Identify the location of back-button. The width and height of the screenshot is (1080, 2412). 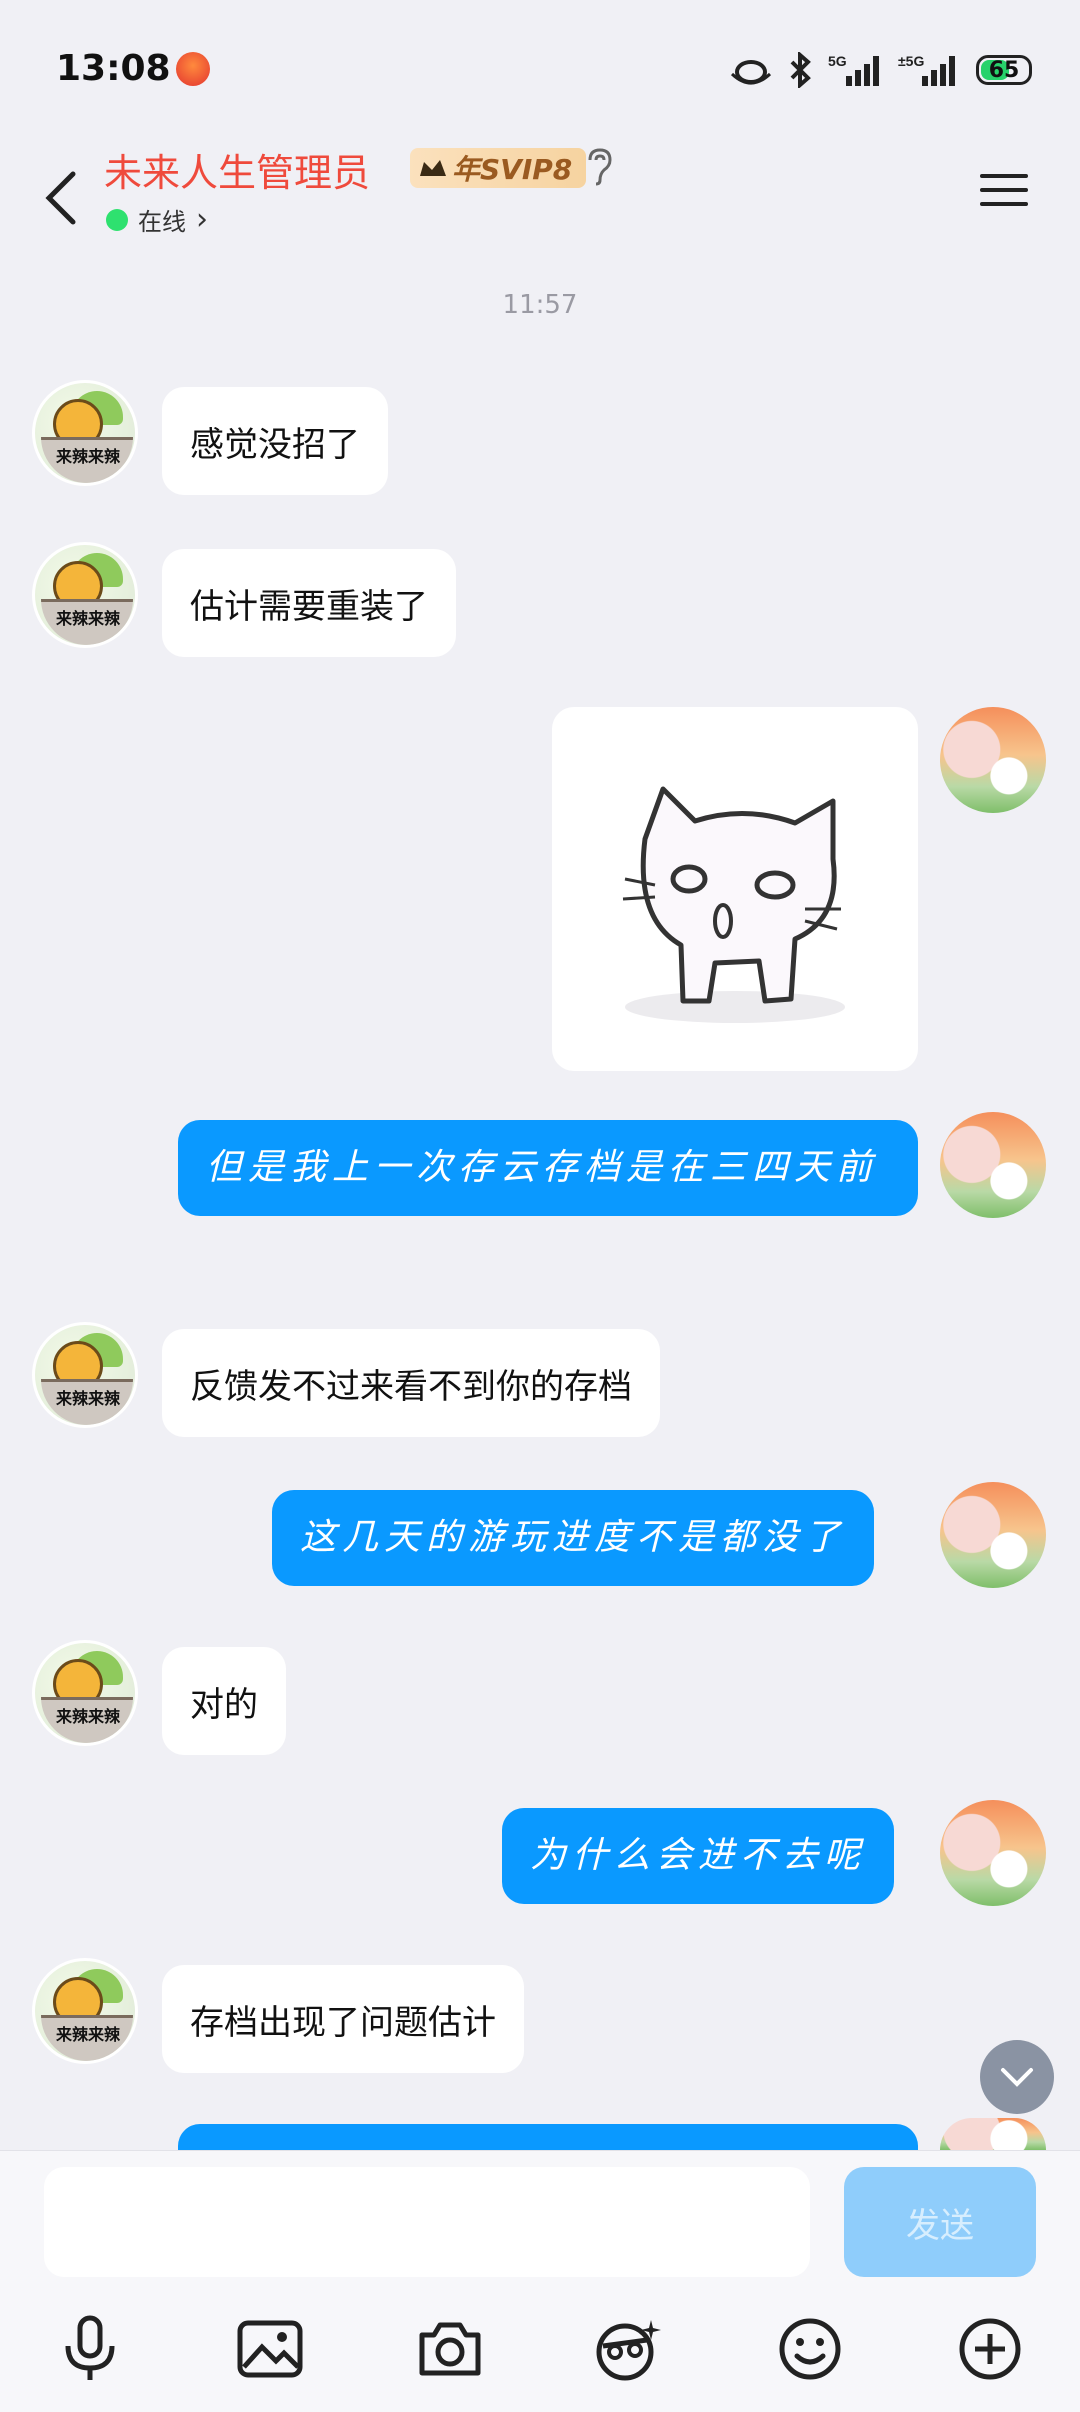
(60, 198).